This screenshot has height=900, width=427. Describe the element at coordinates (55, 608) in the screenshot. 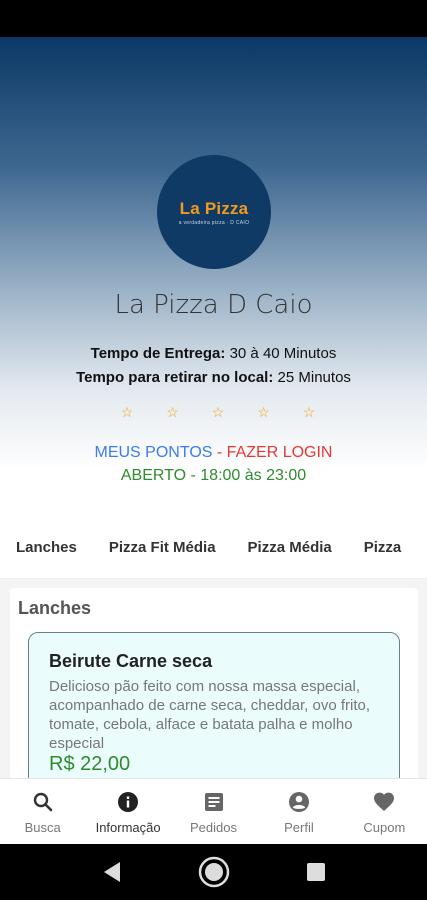

I see `section-title: Lanches` at that location.